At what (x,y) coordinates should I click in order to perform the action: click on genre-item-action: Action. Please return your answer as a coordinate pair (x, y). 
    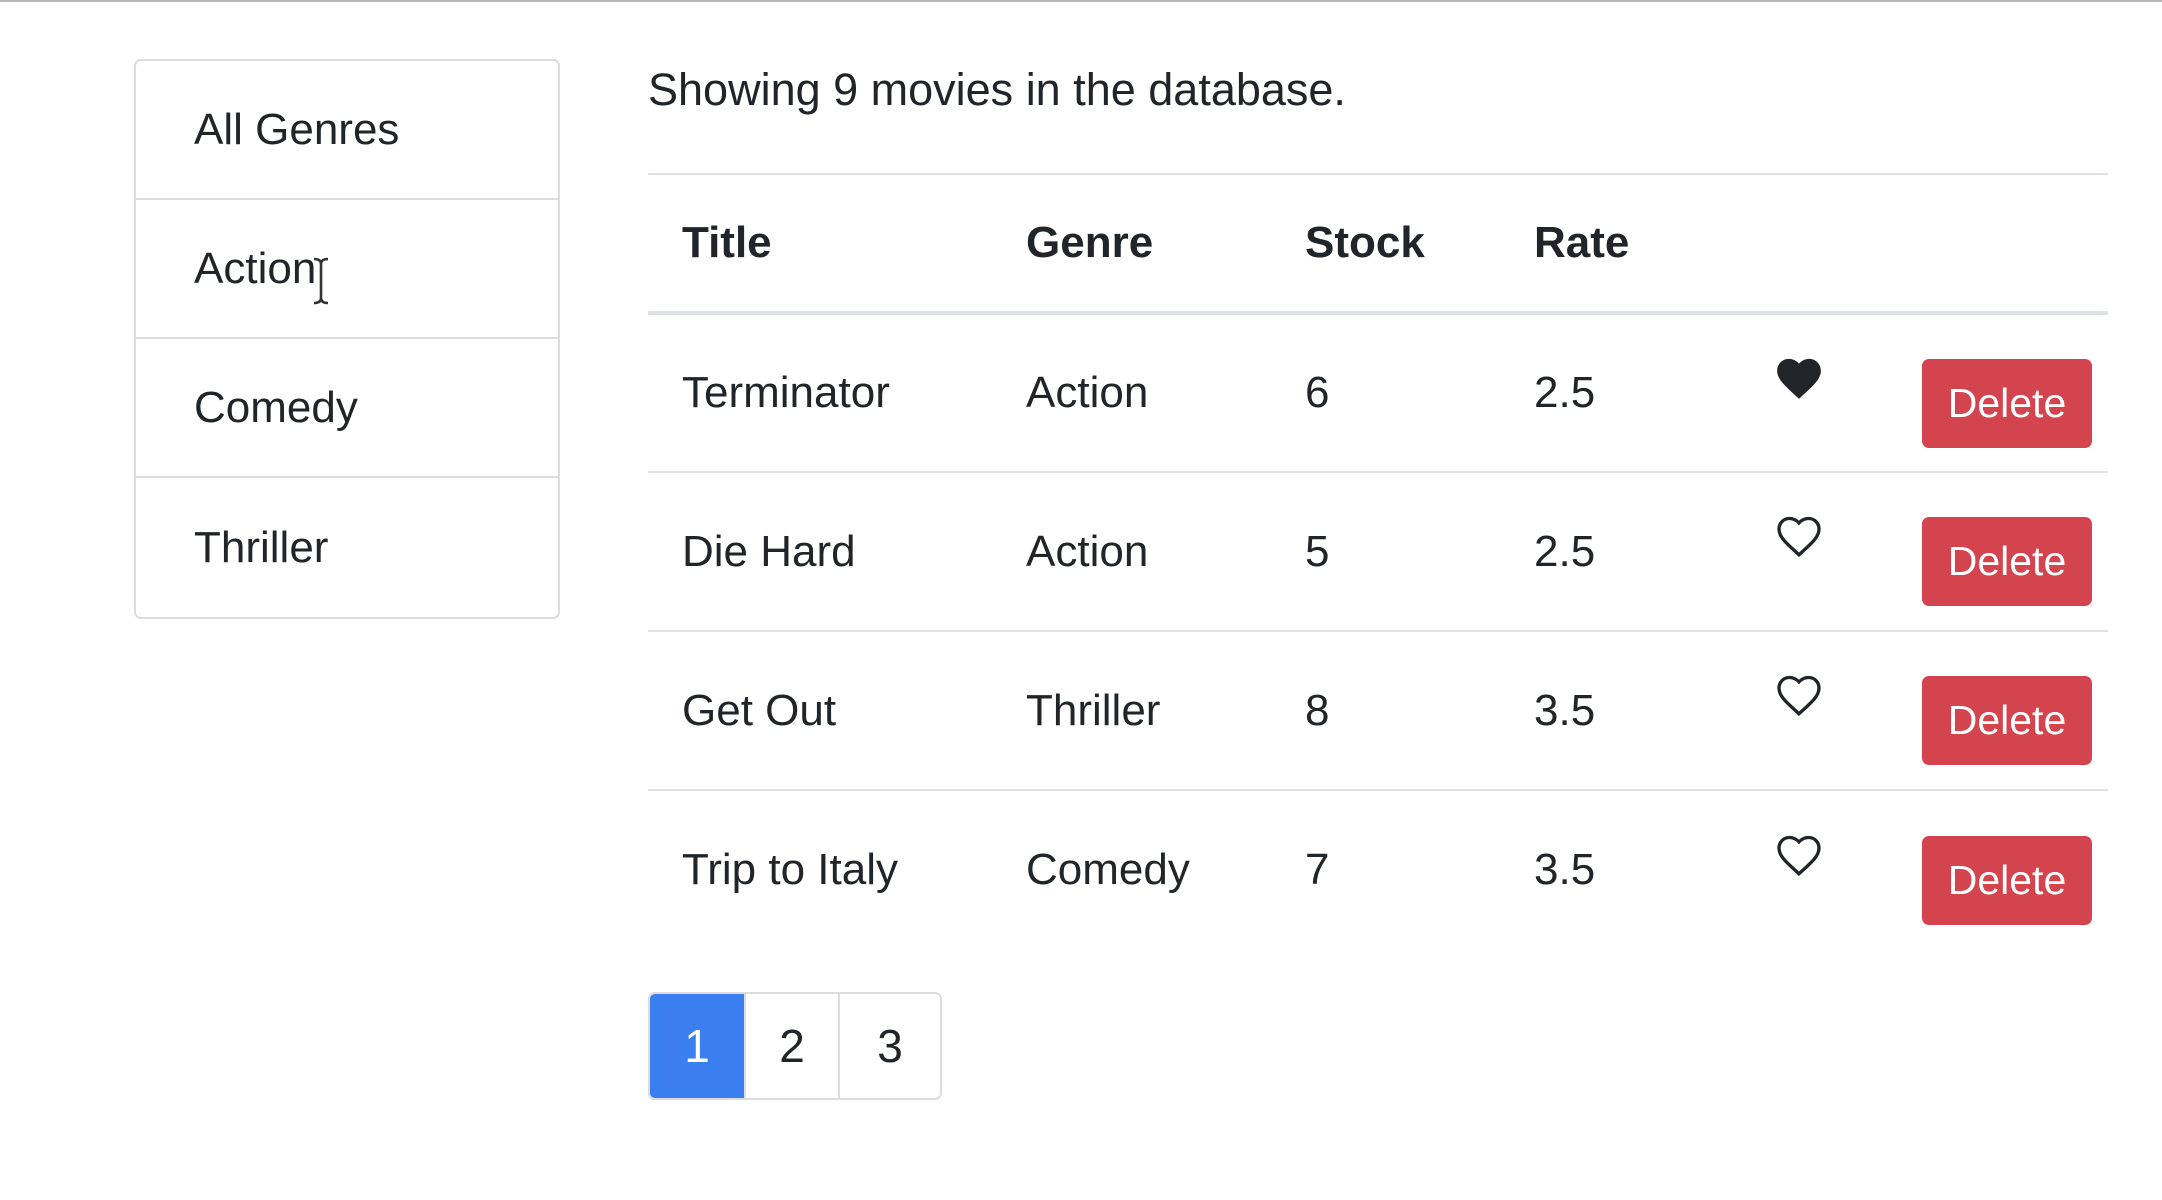
    Looking at the image, I should click on (347, 269).